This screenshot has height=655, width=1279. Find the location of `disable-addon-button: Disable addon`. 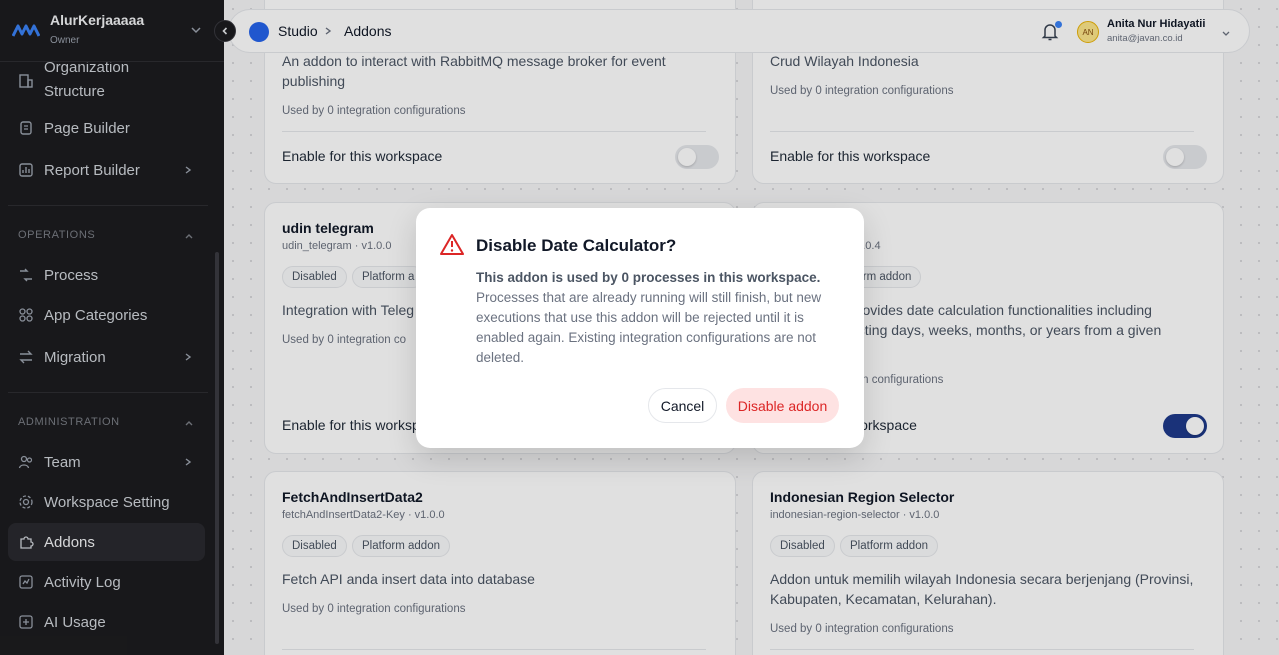

disable-addon-button: Disable addon is located at coordinates (782, 405).